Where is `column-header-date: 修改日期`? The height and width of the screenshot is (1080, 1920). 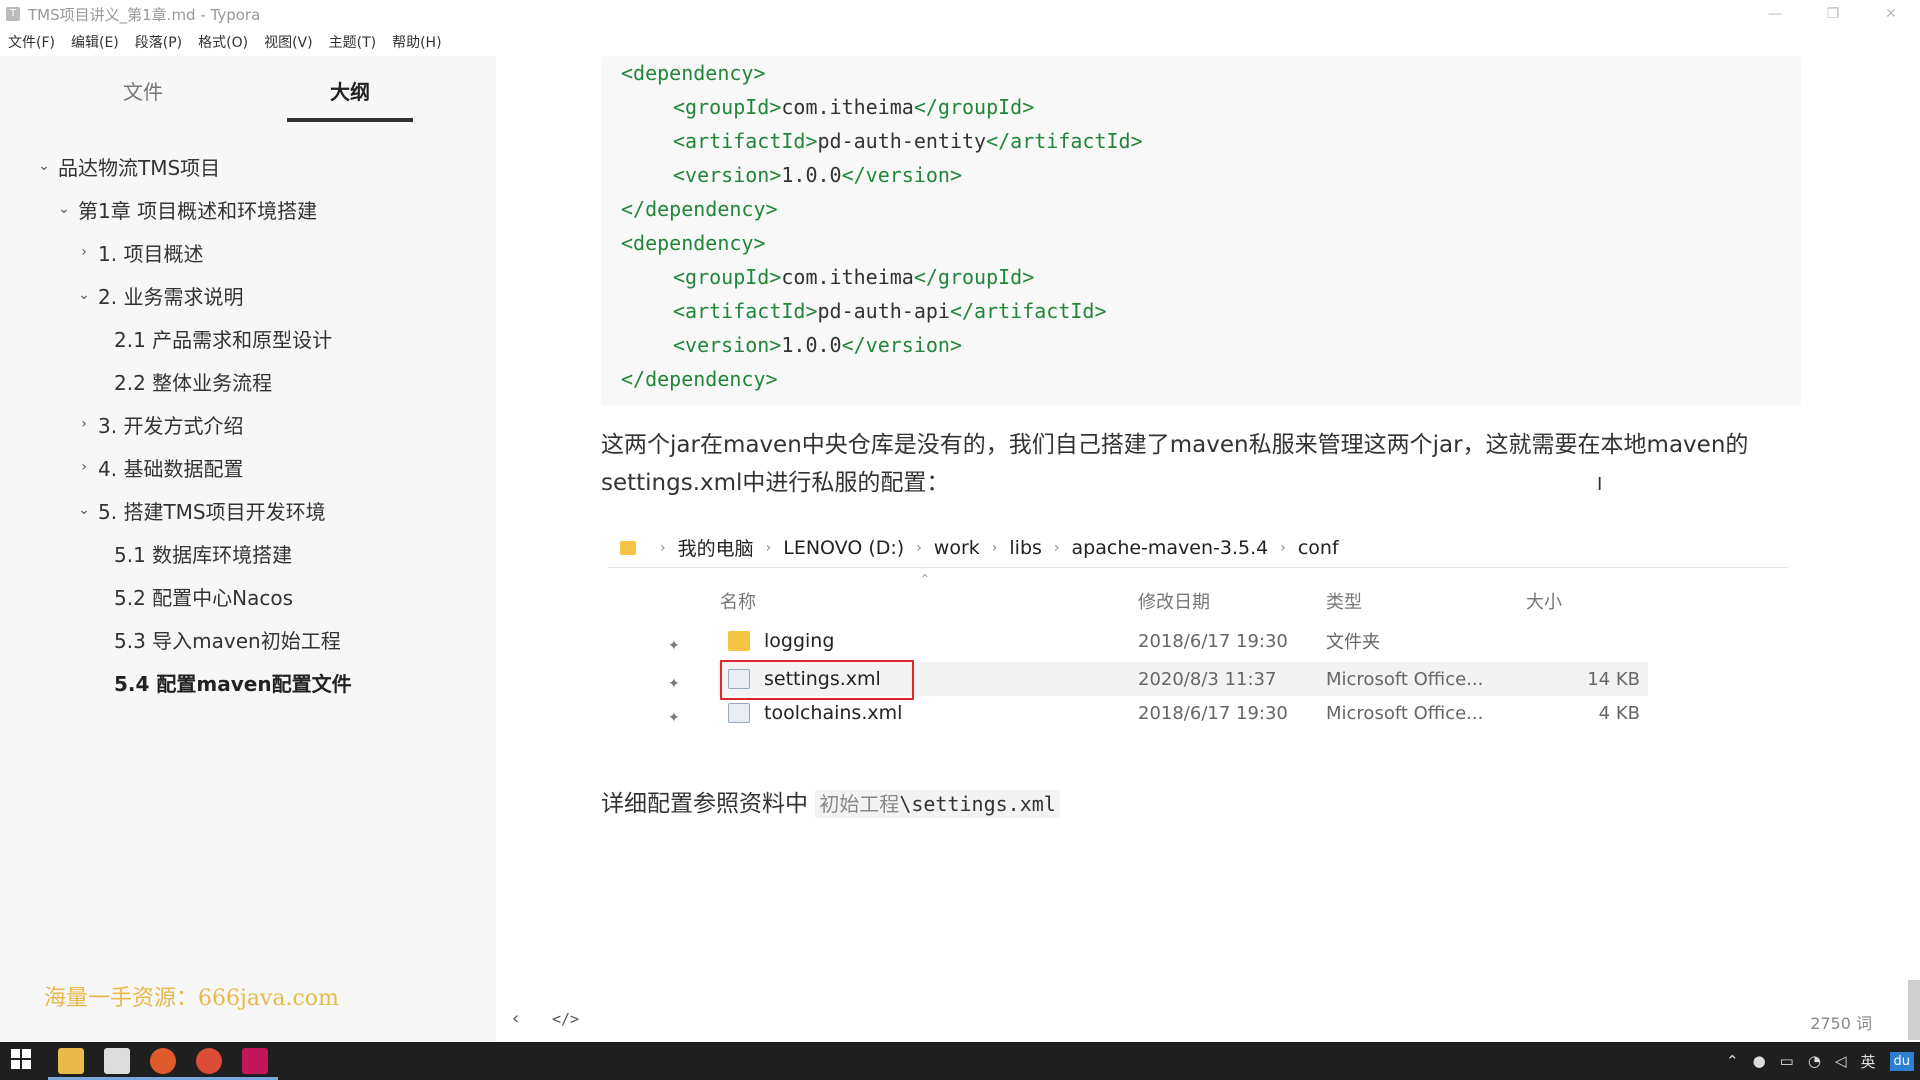 column-header-date: 修改日期 is located at coordinates (1174, 602).